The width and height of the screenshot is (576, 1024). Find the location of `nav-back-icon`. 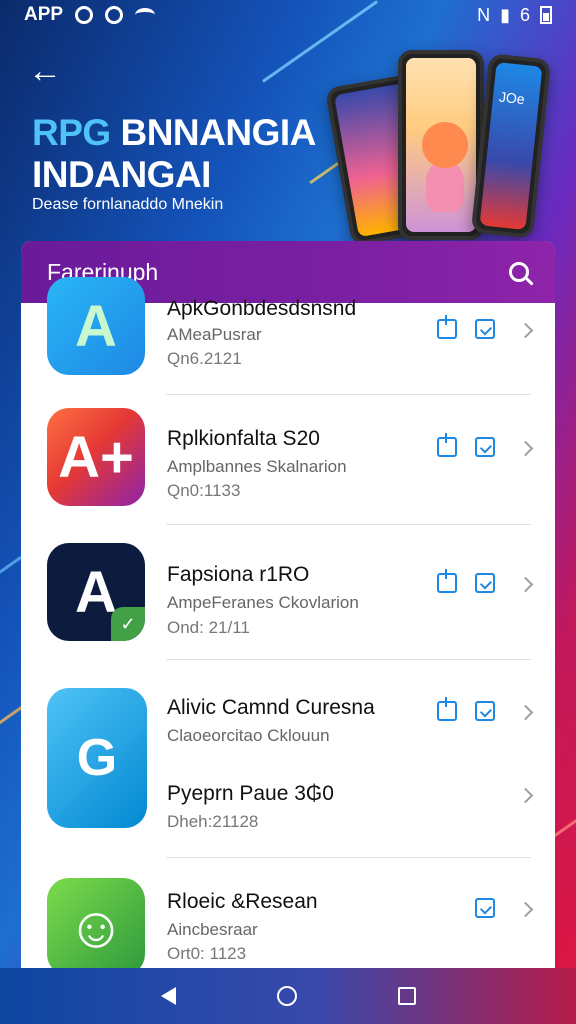

nav-back-icon is located at coordinates (168, 996).